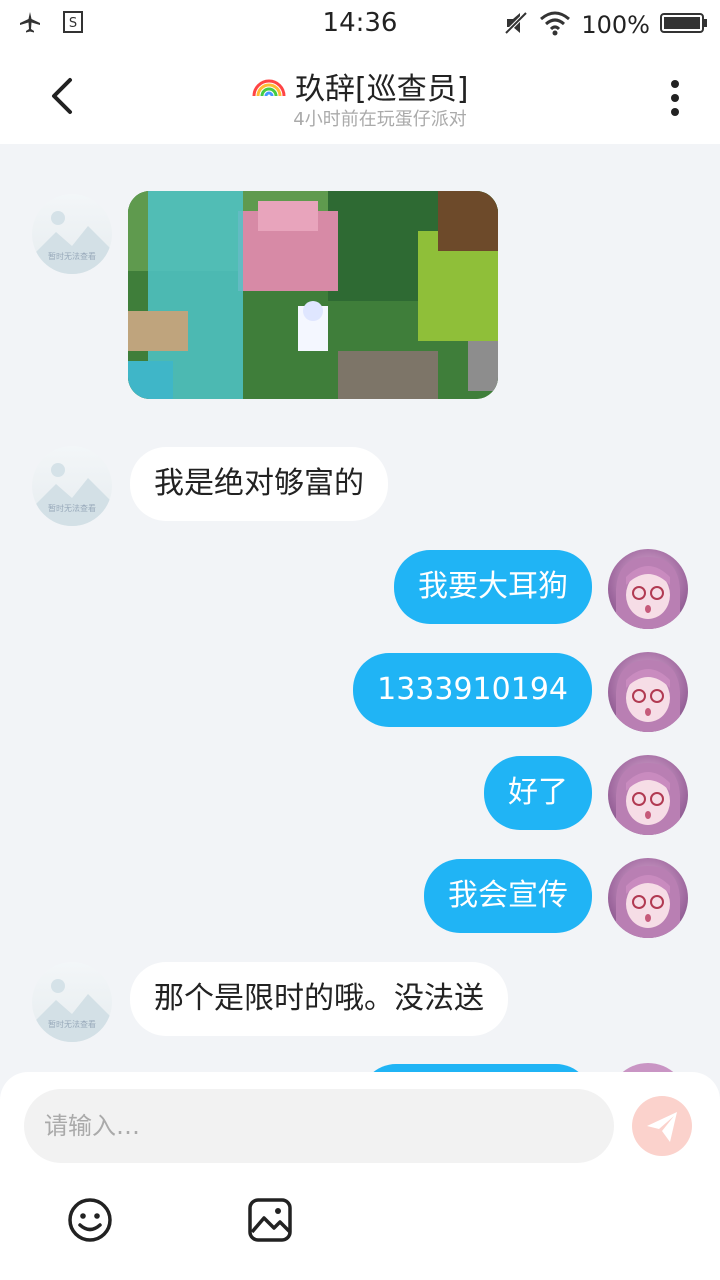 The height and width of the screenshot is (1280, 720). I want to click on message-bubble-received: 我是绝对够富的, so click(259, 484).